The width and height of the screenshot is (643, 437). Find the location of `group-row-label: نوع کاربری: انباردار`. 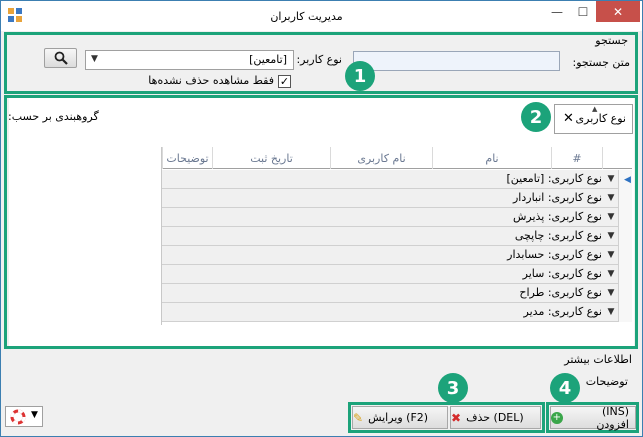

group-row-label: نوع کاربری: انباردار is located at coordinates (557, 197).